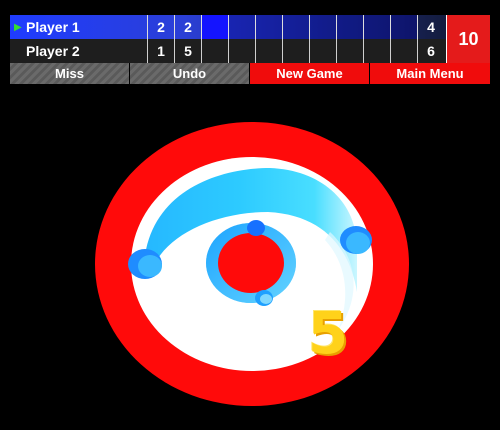  I want to click on player-1-frame-1: 2, so click(160, 27).